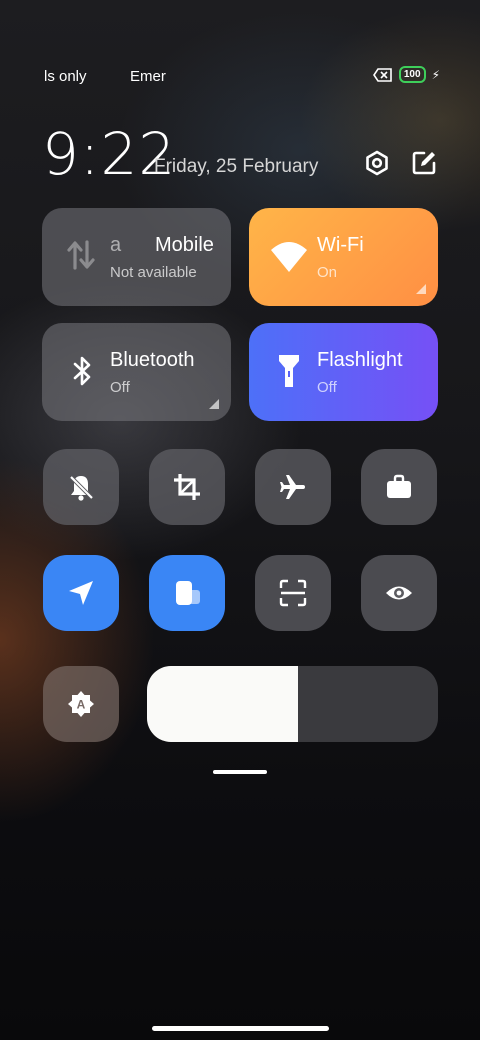 The image size is (480, 1040). I want to click on home-indicator, so click(240, 1028).